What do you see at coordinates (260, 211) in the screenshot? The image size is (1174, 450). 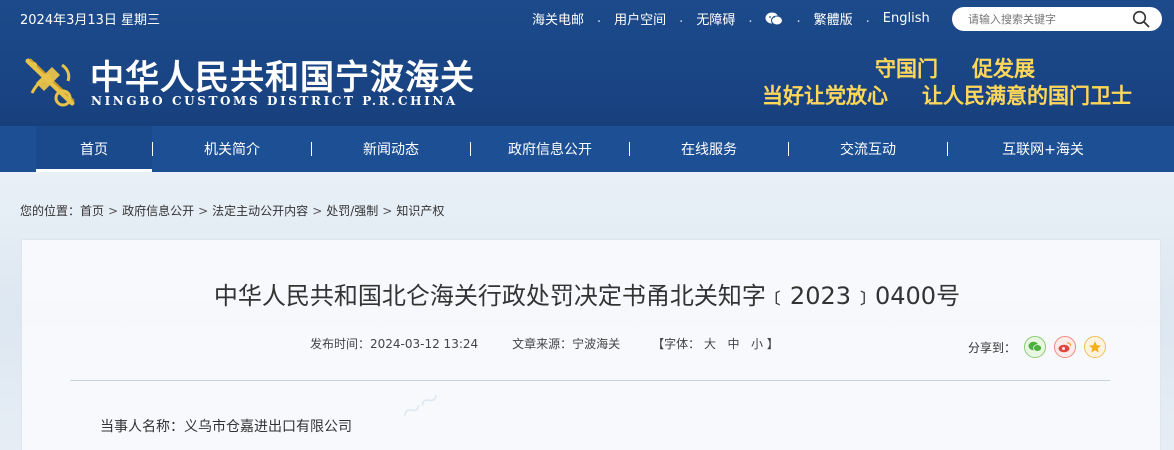 I see `breadcrumb-public-content: 法定主动公开内容` at bounding box center [260, 211].